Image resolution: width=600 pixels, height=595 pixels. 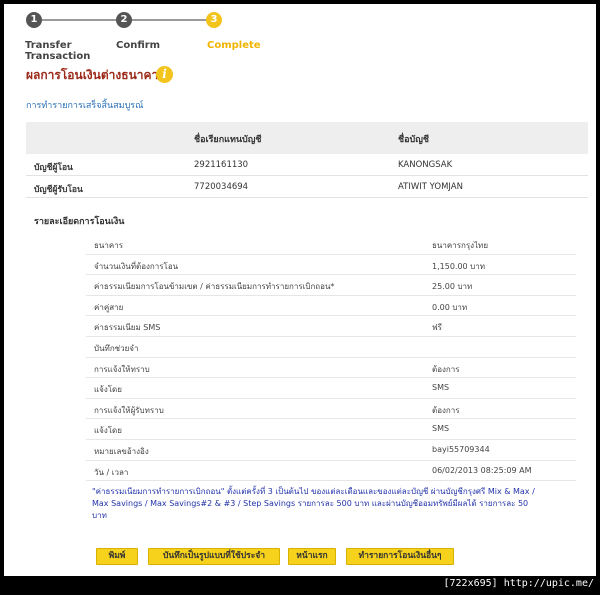 What do you see at coordinates (482, 470) in the screenshot?
I see `detail-value: 06/02/2013 08:25:09 AM` at bounding box center [482, 470].